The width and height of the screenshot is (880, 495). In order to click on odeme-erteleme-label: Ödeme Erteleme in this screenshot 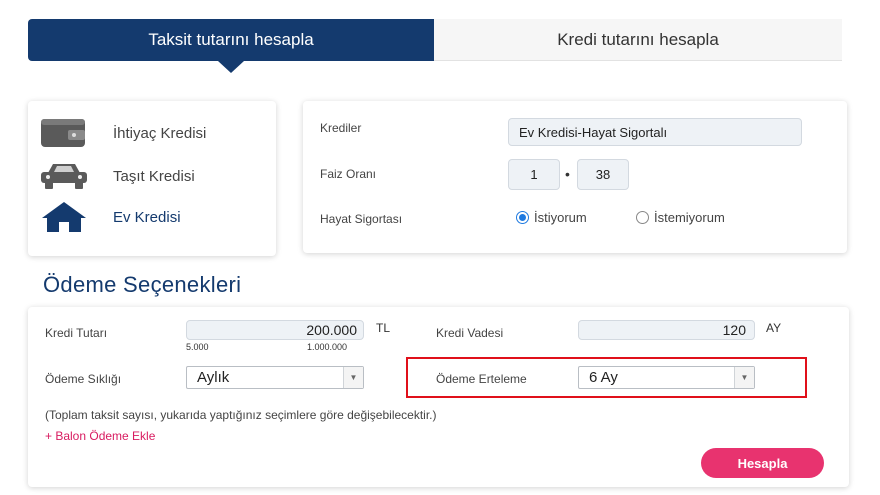, I will do `click(481, 379)`.